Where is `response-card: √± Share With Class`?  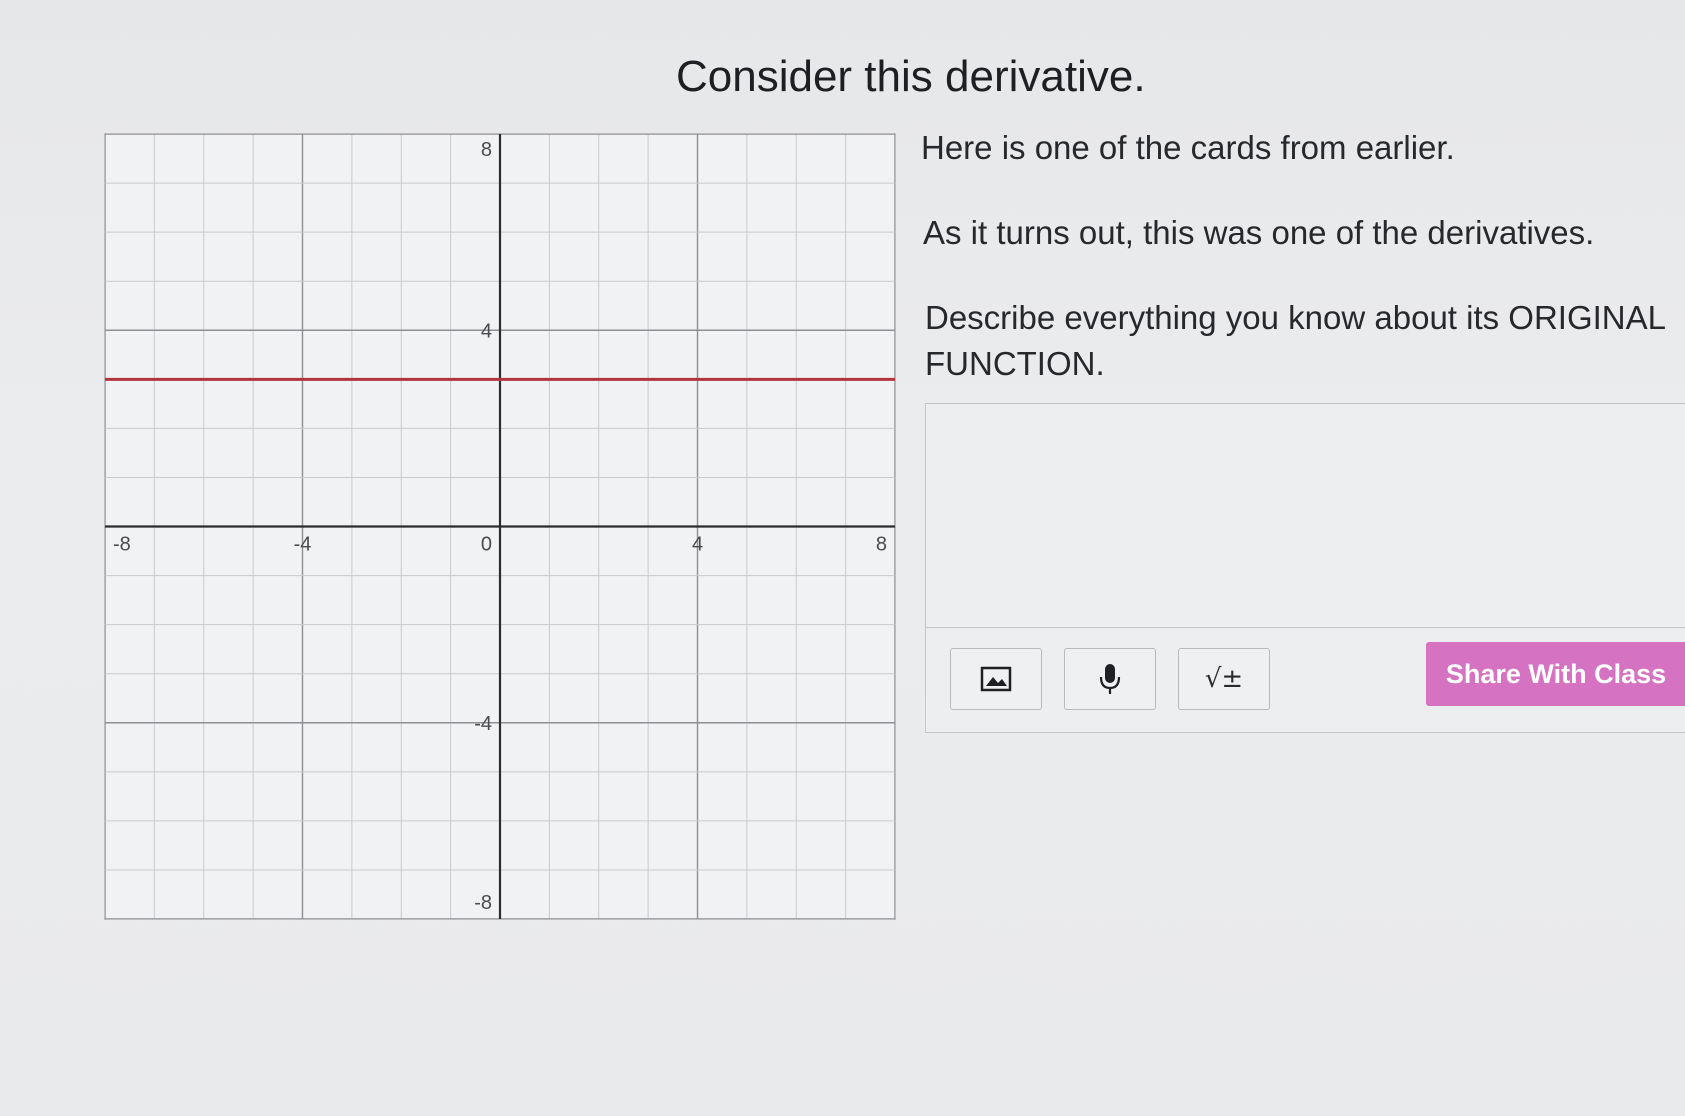
response-card: √± Share With Class is located at coordinates (1305, 568).